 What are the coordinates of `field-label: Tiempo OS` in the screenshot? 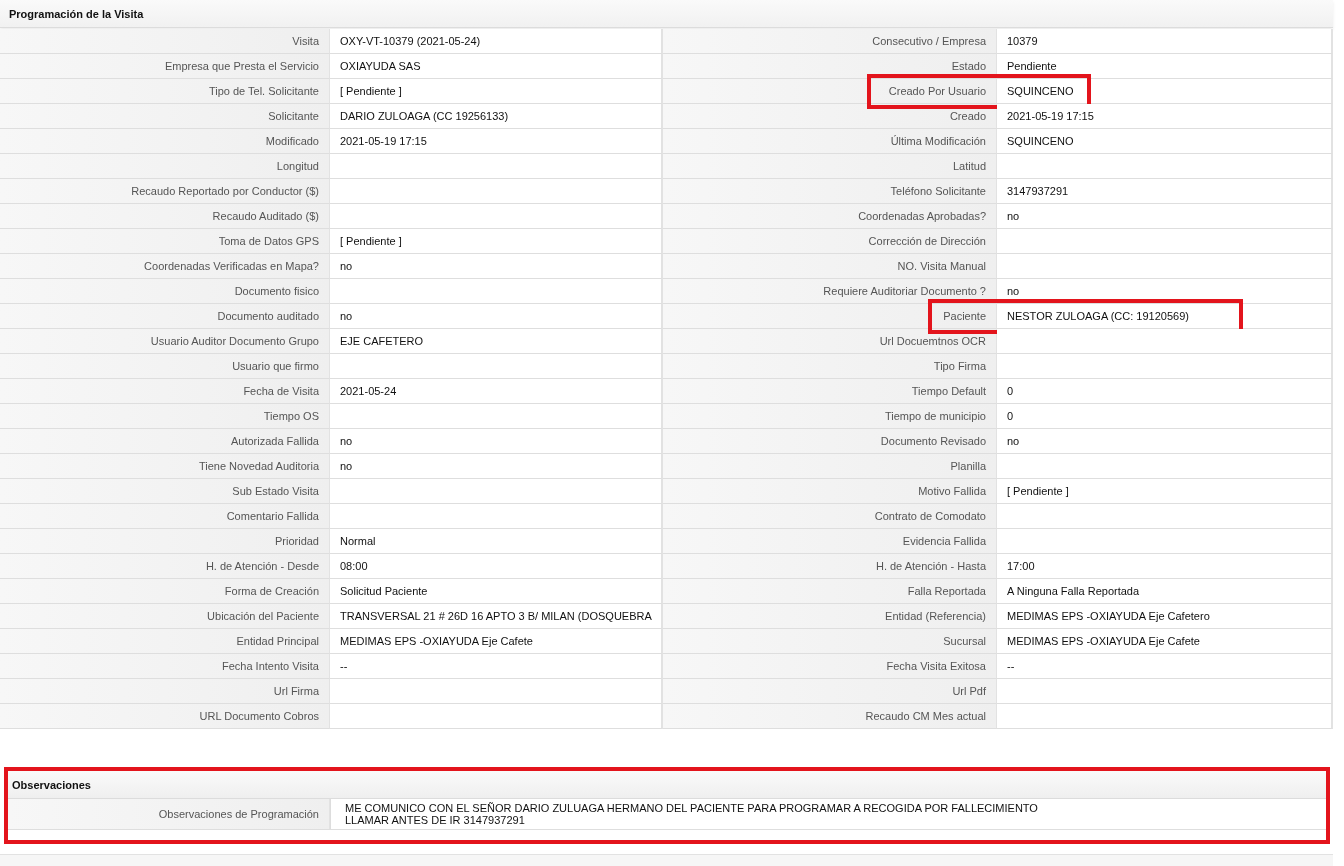 It's located at (165, 416).